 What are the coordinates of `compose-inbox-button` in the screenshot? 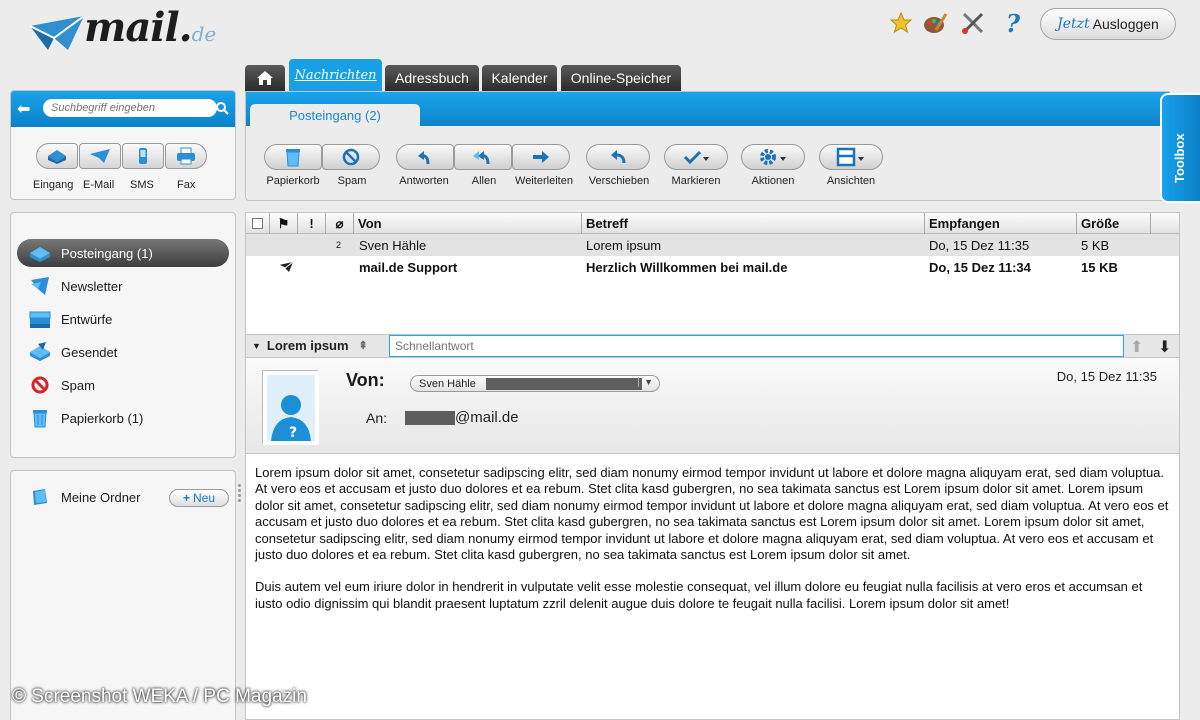 It's located at (57, 156).